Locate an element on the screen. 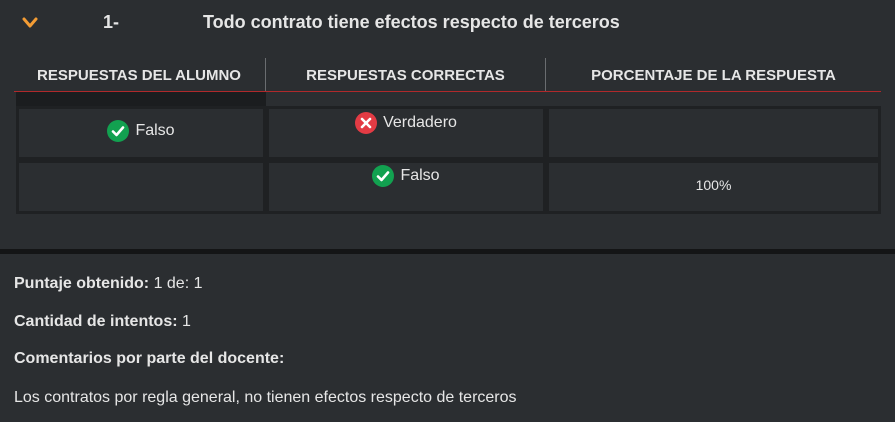 The height and width of the screenshot is (422, 895). attempts-line: Cantidad de intentos: 1 is located at coordinates (102, 322).